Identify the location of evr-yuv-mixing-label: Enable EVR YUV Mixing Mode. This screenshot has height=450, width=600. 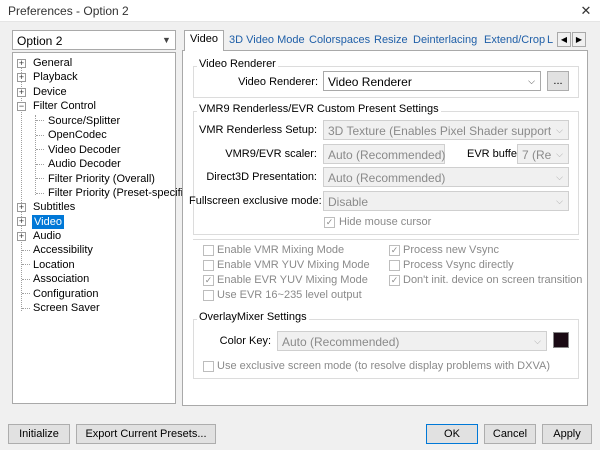
(292, 280).